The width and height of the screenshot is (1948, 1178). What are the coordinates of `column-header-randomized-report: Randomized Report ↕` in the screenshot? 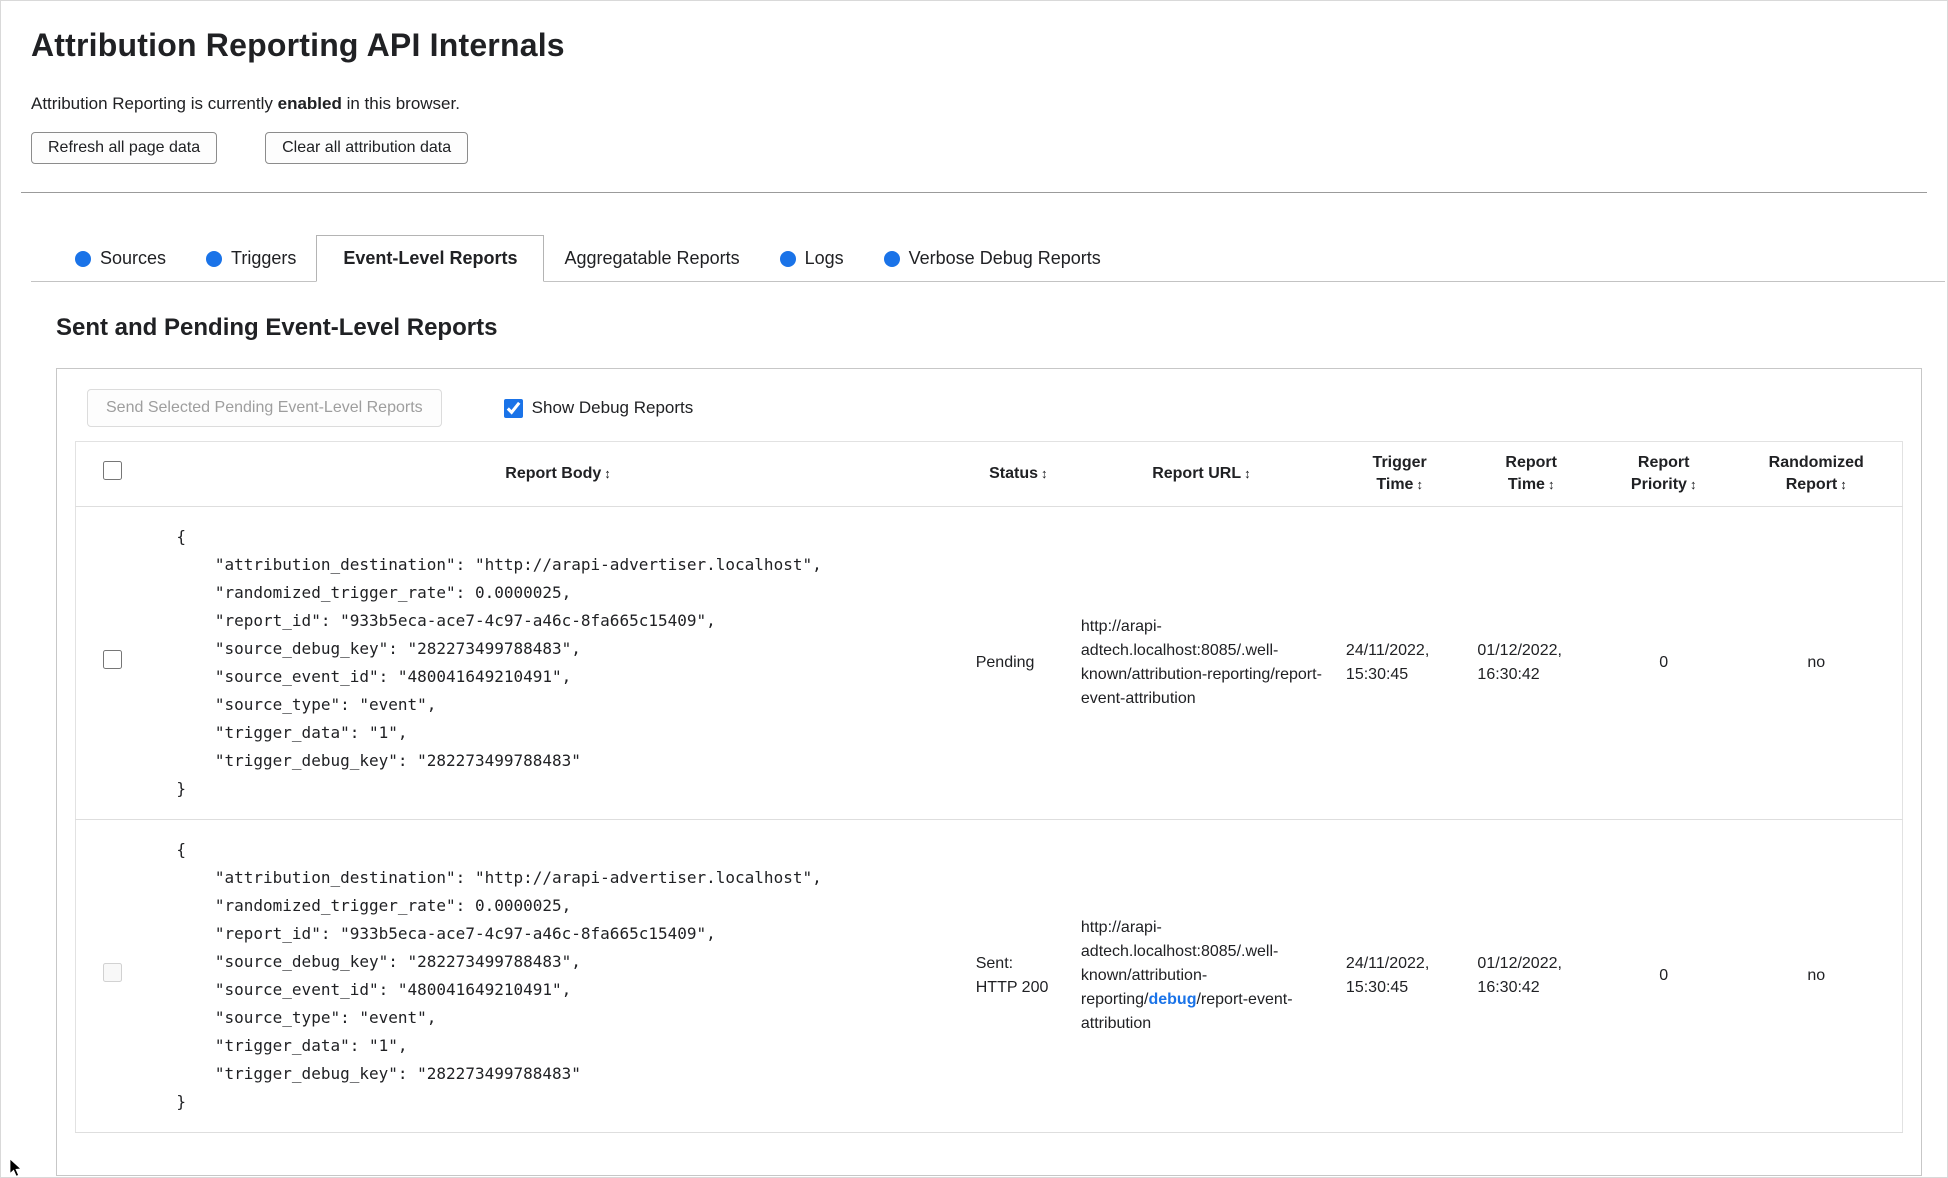 It's located at (1816, 474).